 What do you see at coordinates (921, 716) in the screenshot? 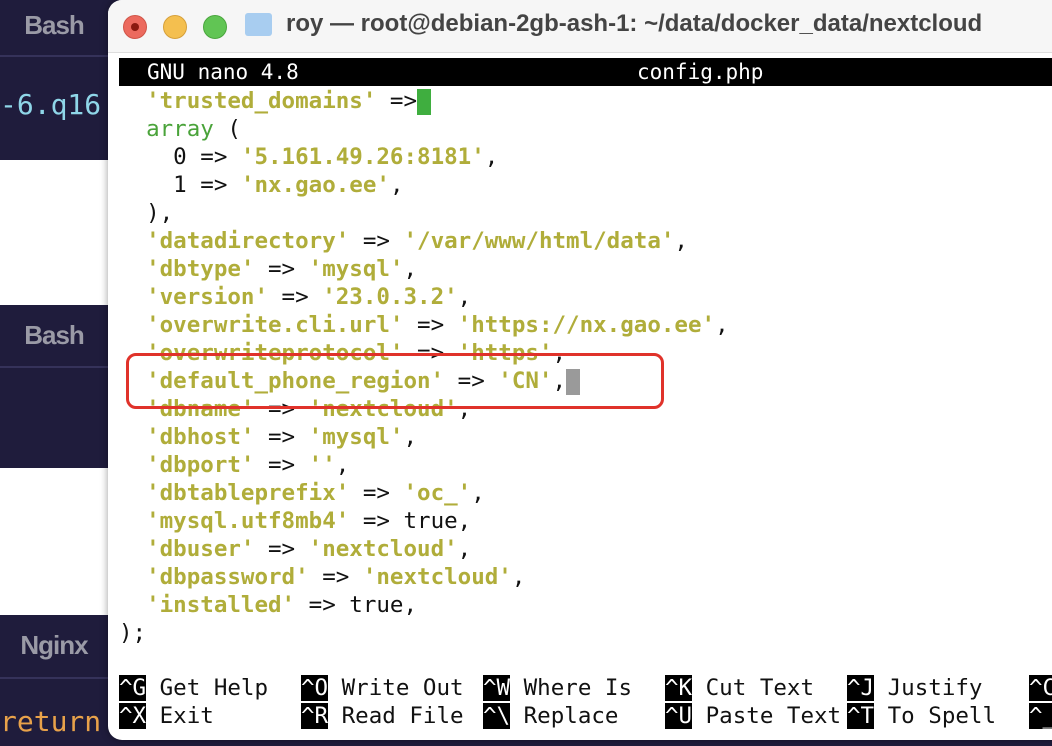
I see `shortcut-to-spell: ^T To Spell` at bounding box center [921, 716].